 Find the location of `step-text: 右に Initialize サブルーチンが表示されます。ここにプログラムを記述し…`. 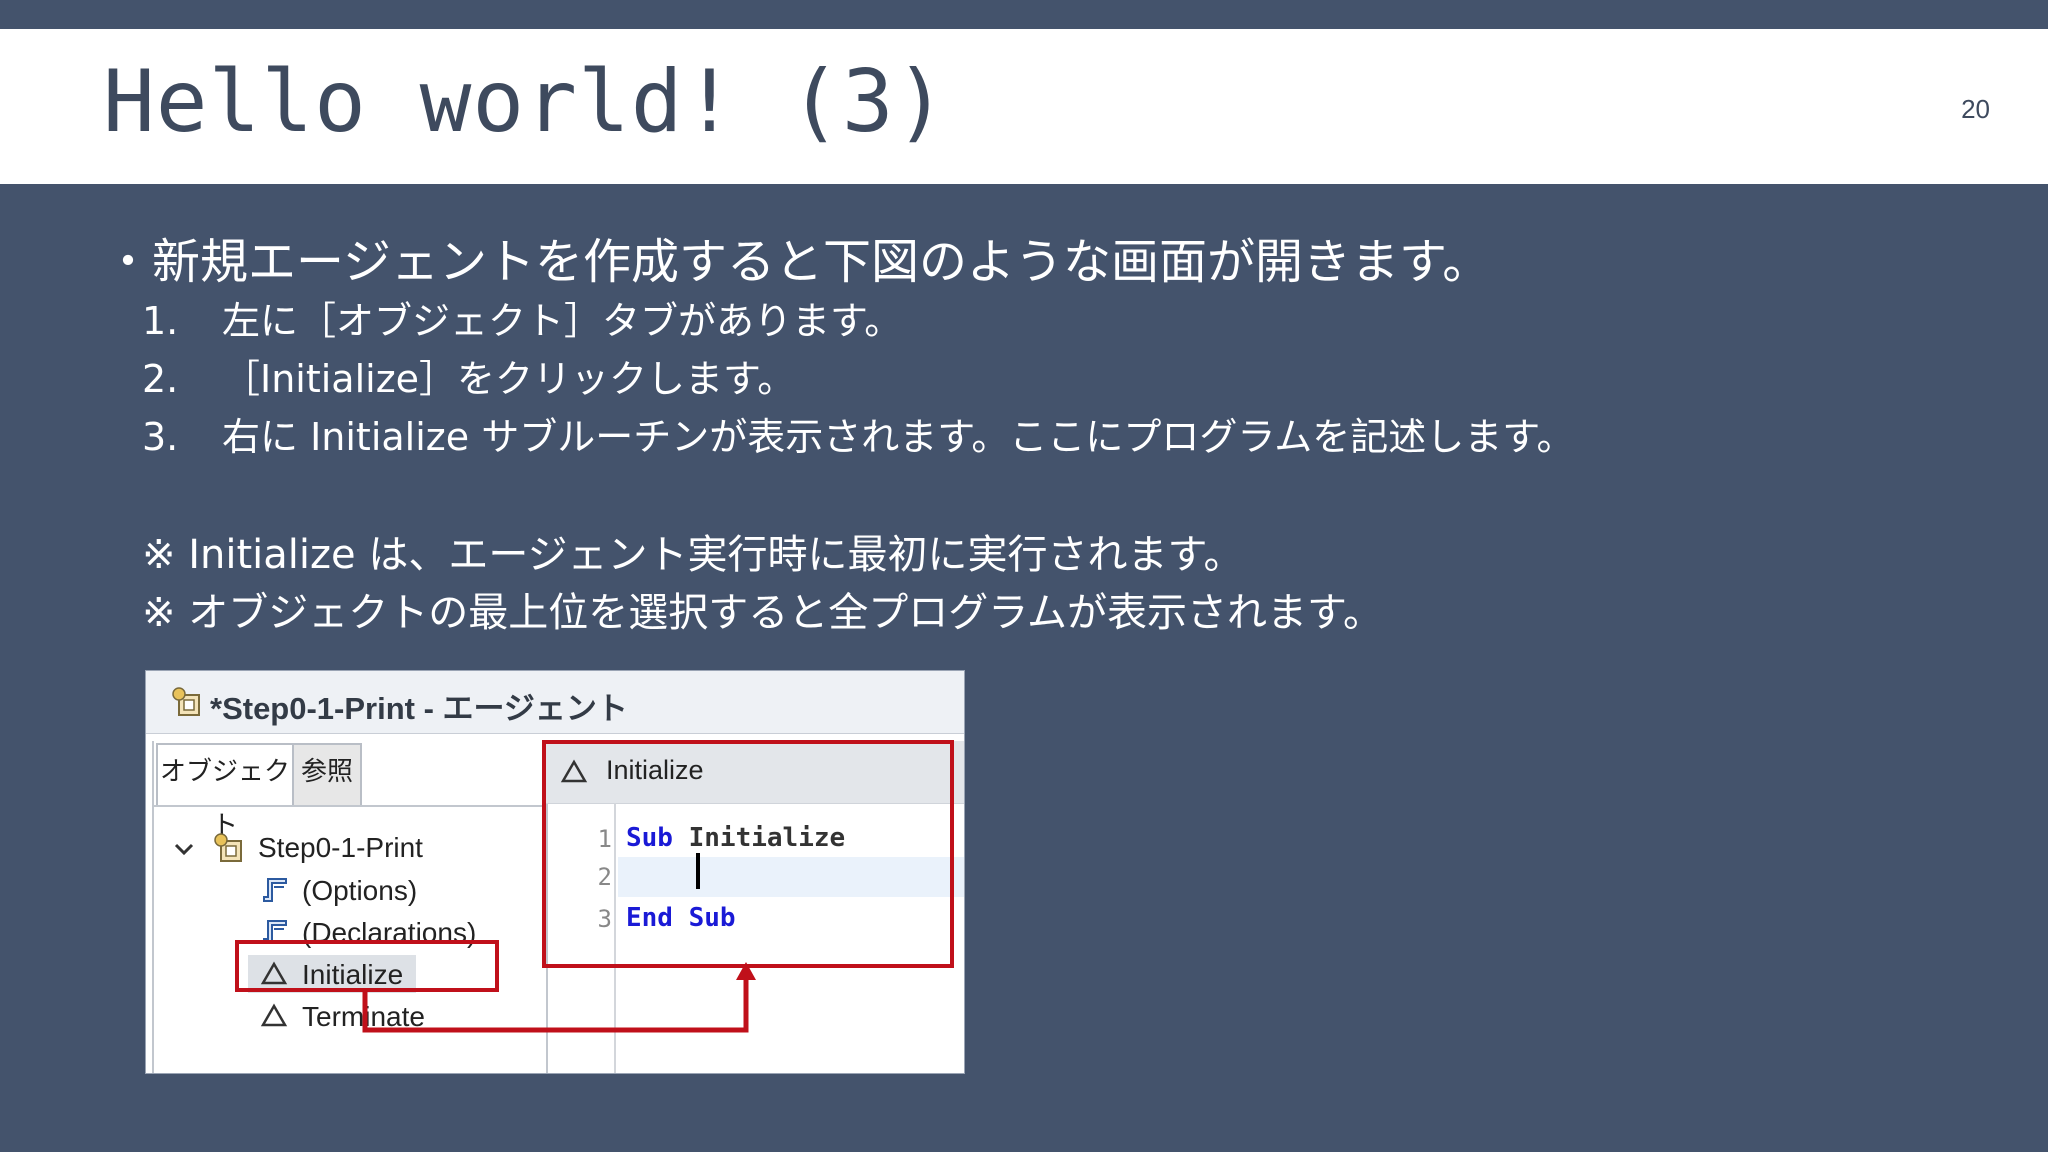

step-text: 右に Initialize サブルーチンが表示されます。ここにプログラムを記述し… is located at coordinates (898, 437).